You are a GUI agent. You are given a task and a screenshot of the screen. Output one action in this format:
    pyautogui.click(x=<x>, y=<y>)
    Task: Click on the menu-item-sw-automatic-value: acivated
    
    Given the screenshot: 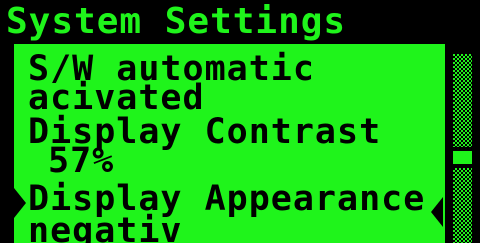 What is the action you would take?
    pyautogui.click(x=116, y=98)
    